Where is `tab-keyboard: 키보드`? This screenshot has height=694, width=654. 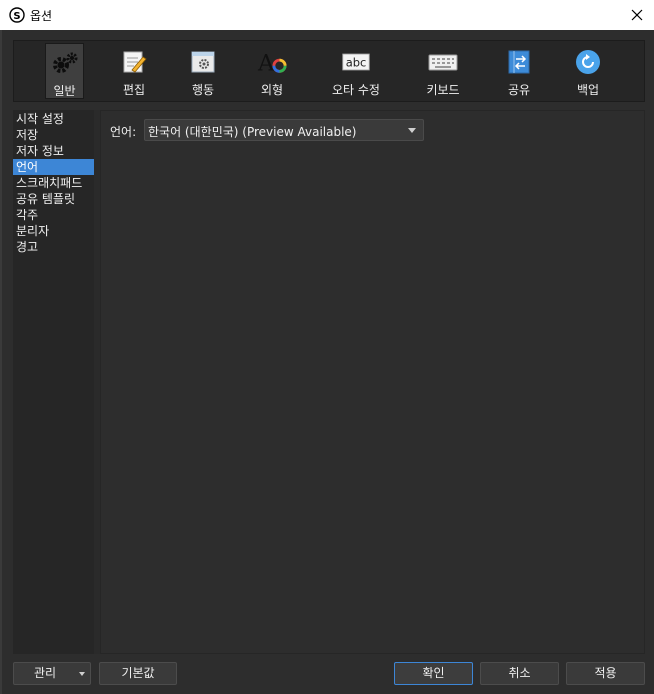
tab-keyboard: 키보드 is located at coordinates (443, 71).